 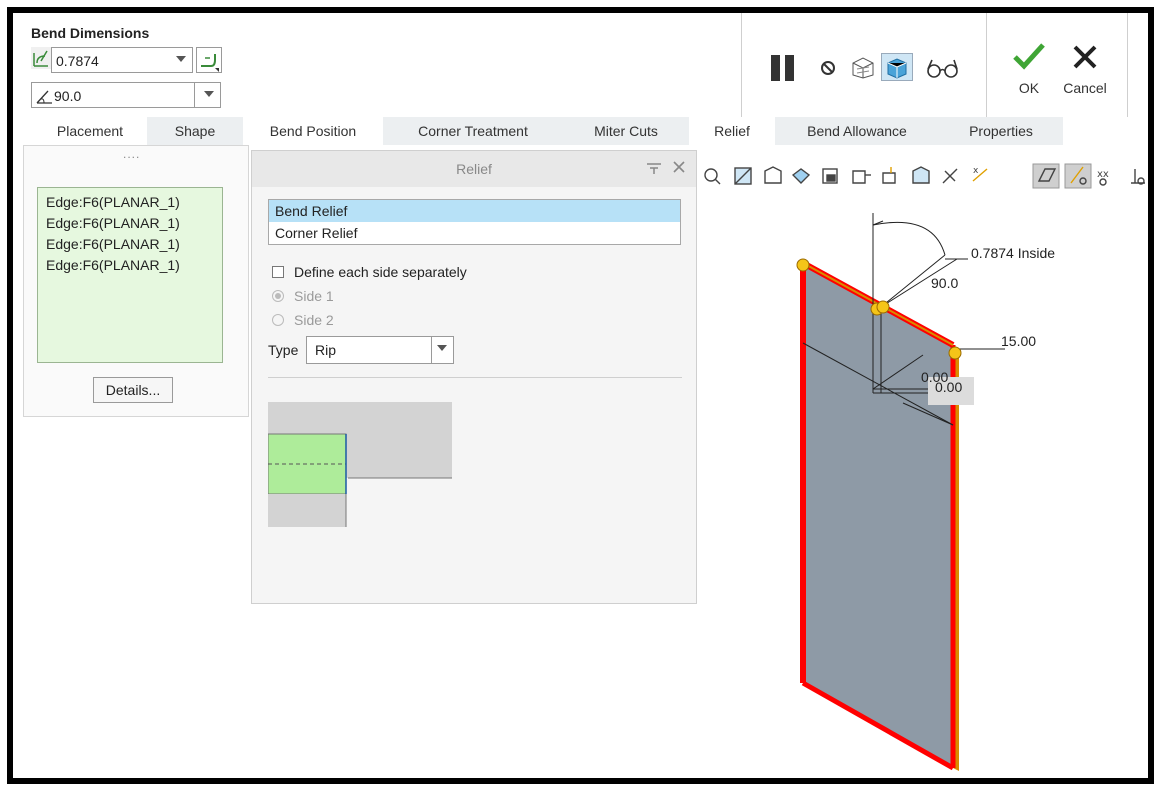 What do you see at coordinates (326, 350) in the screenshot?
I see `type-value: Rip` at bounding box center [326, 350].